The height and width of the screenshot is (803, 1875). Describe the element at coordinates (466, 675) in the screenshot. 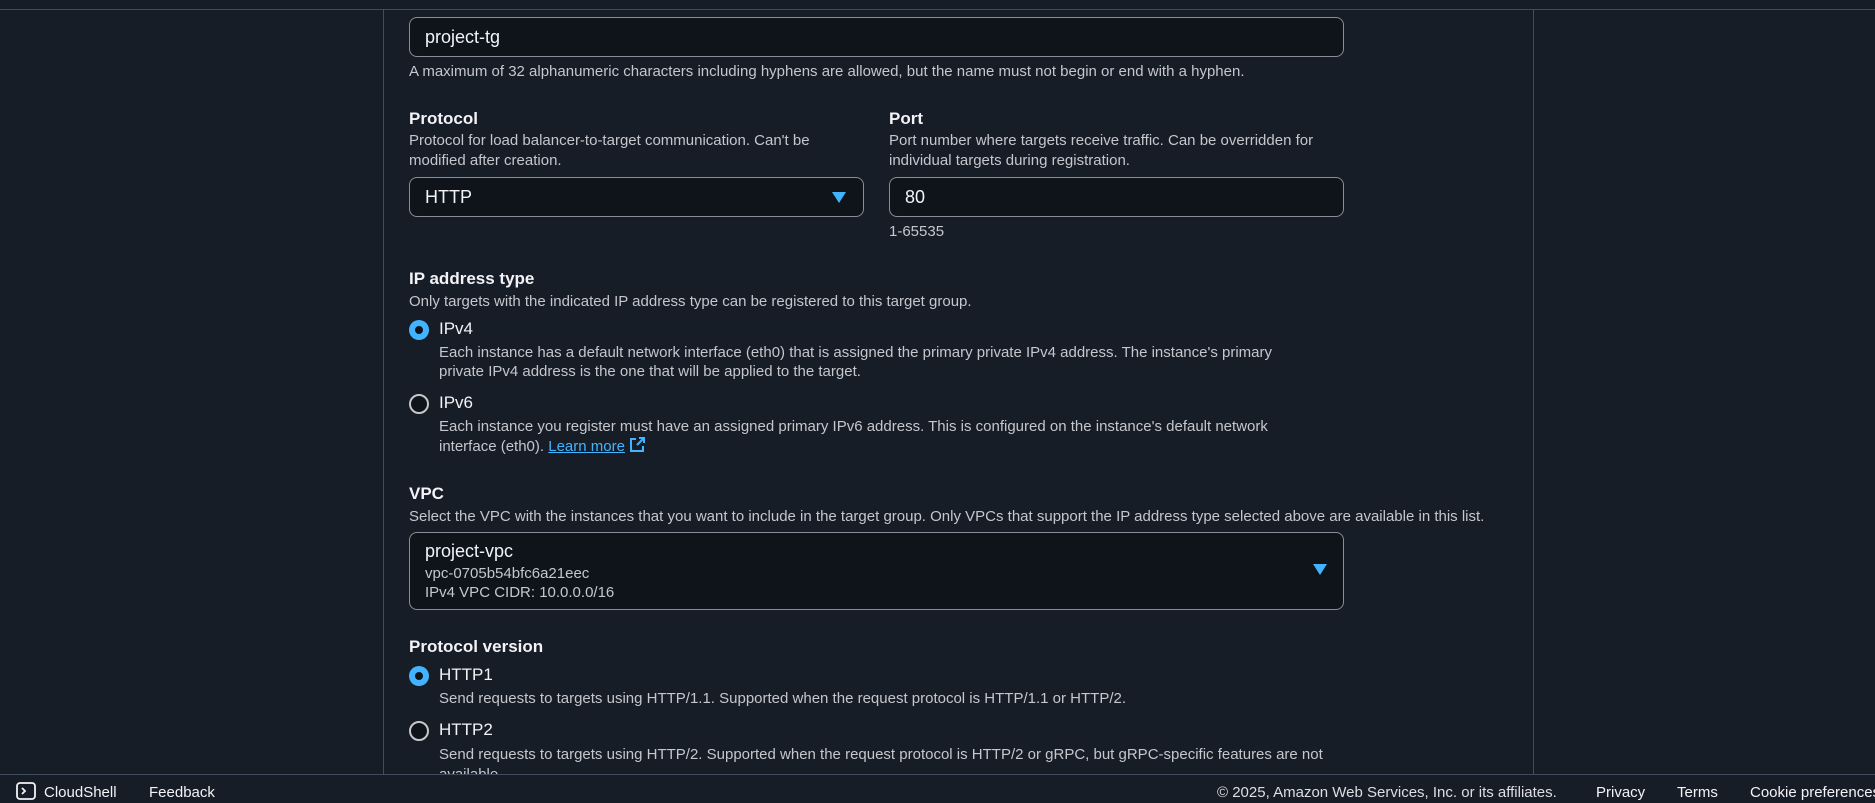

I see `http1-label: HTTP1` at that location.